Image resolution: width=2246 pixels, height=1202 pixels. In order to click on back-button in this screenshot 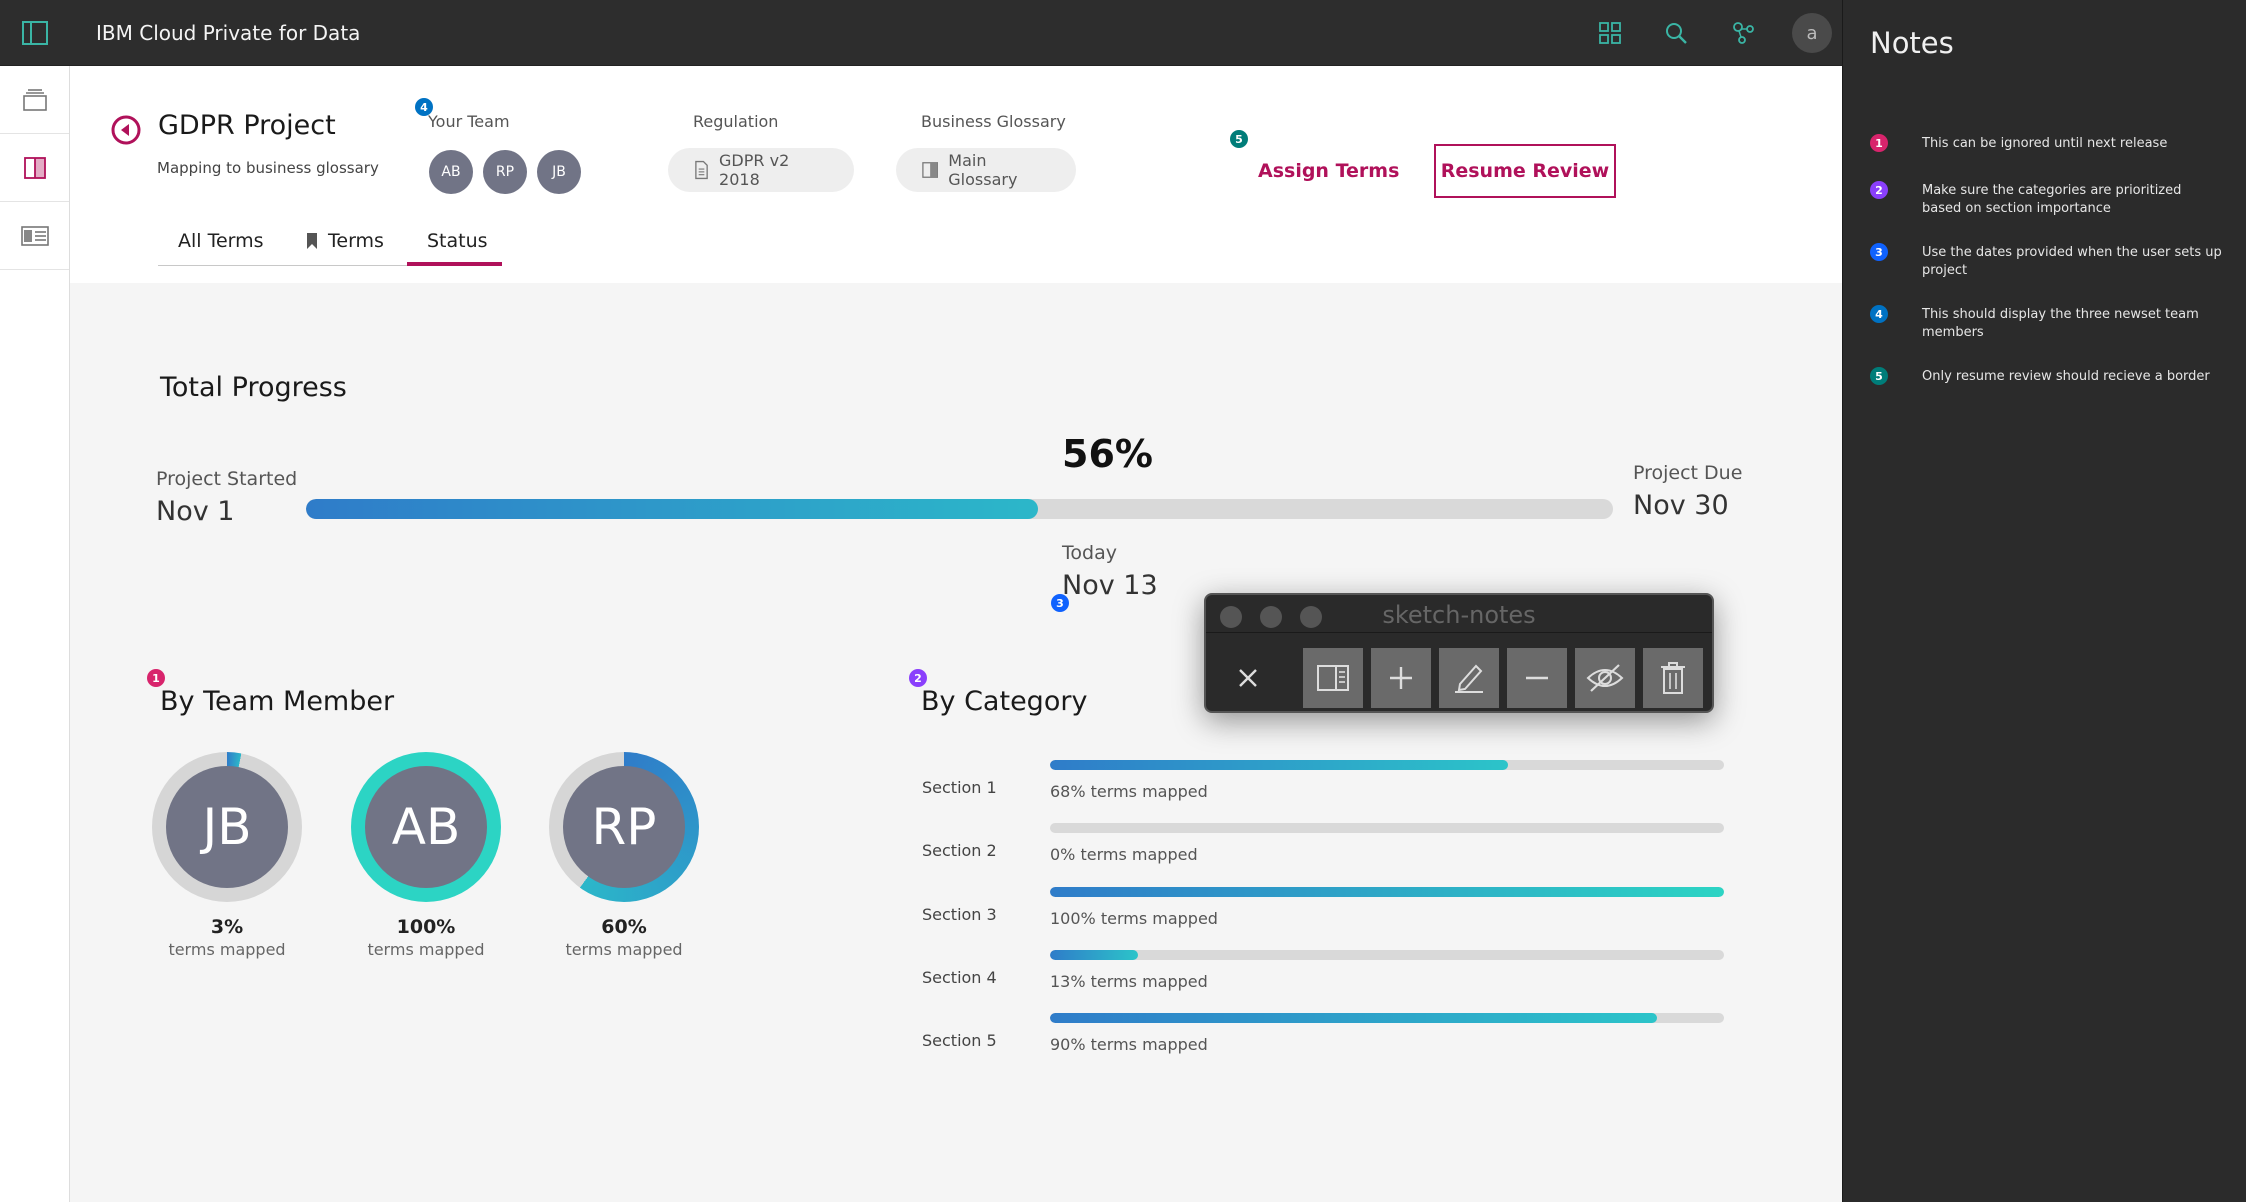, I will do `click(126, 130)`.